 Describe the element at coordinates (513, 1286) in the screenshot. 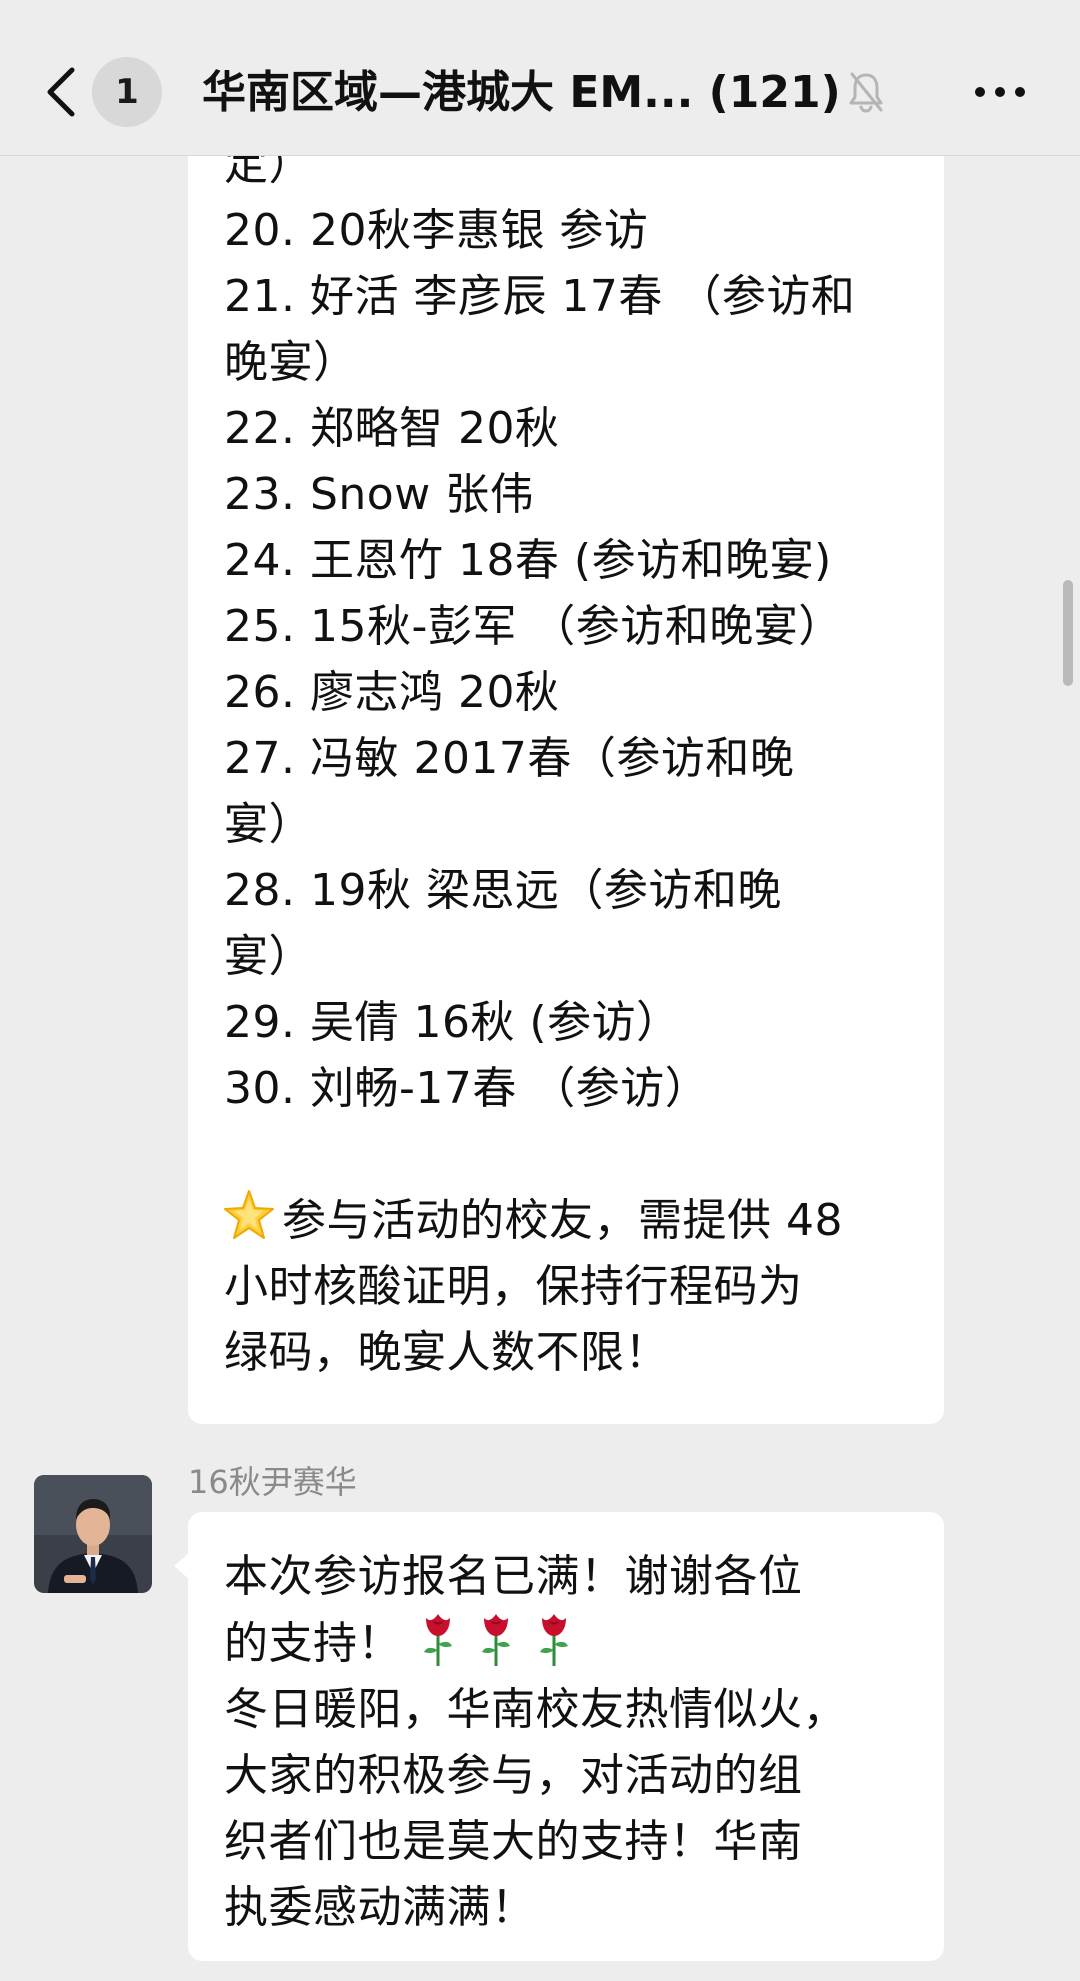

I see `note-line: 小时核酸证明，保持行程码为` at that location.